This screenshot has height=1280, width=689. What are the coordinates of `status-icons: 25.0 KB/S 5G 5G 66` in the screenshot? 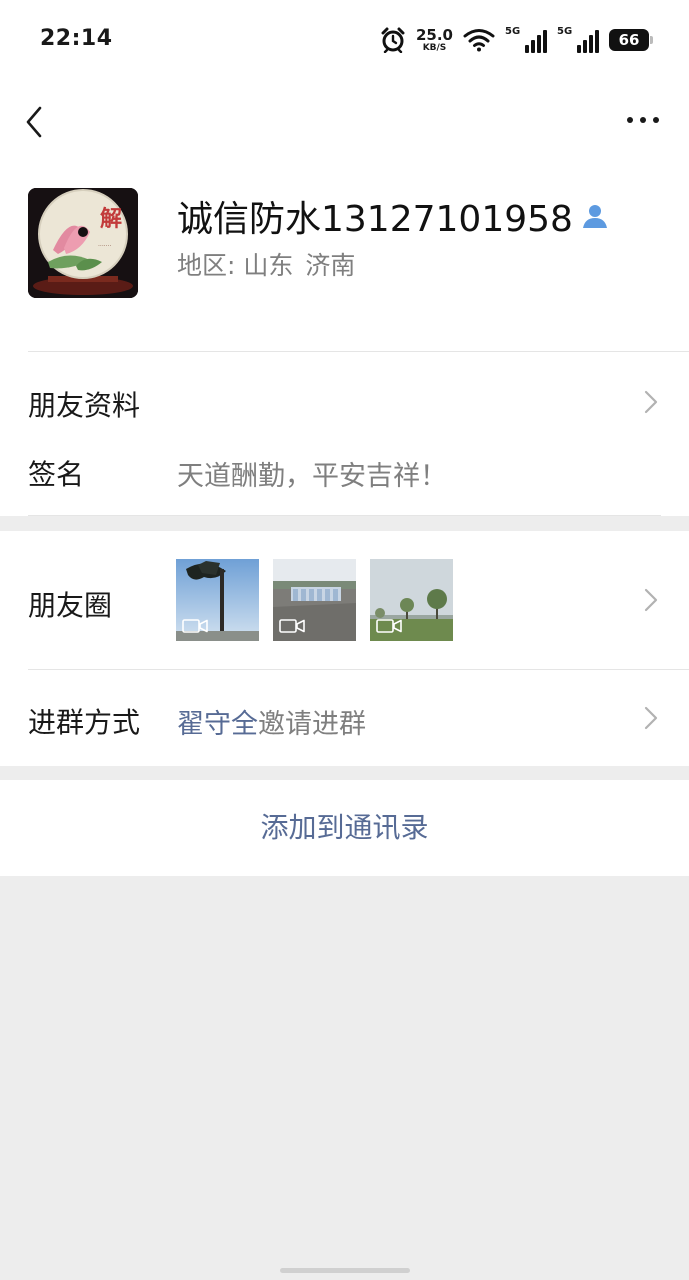 It's located at (516, 40).